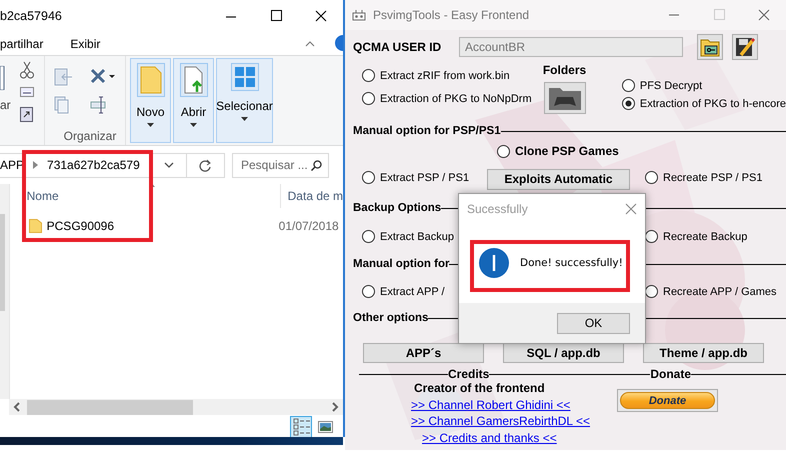 The height and width of the screenshot is (475, 786). I want to click on user-id-field: AccountBR, so click(571, 47).